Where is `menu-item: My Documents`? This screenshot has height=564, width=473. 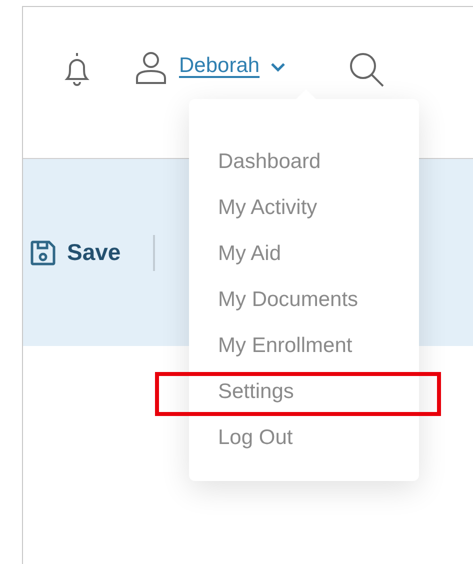
menu-item: My Documents is located at coordinates (288, 300).